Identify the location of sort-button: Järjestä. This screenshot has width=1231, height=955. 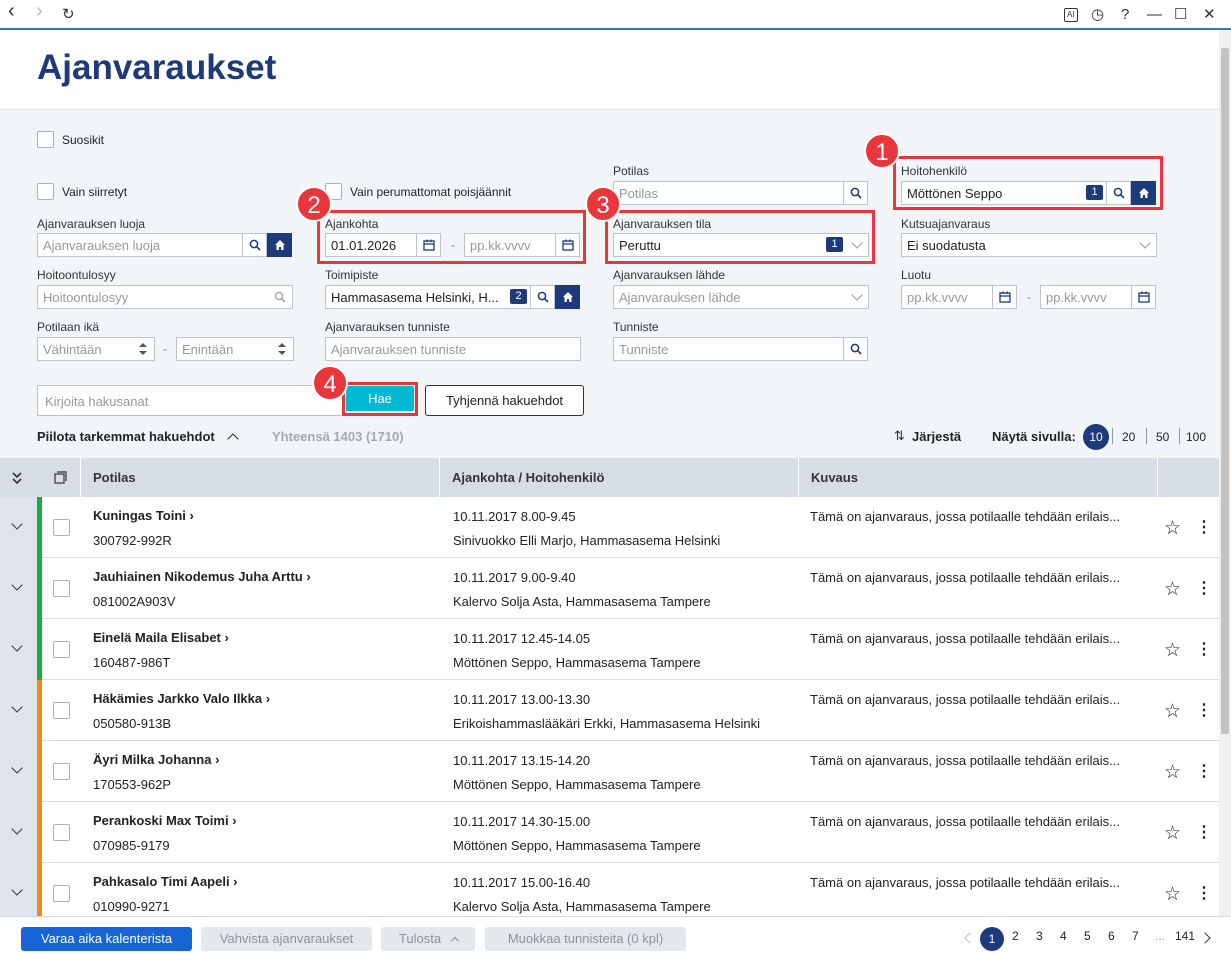
(936, 436).